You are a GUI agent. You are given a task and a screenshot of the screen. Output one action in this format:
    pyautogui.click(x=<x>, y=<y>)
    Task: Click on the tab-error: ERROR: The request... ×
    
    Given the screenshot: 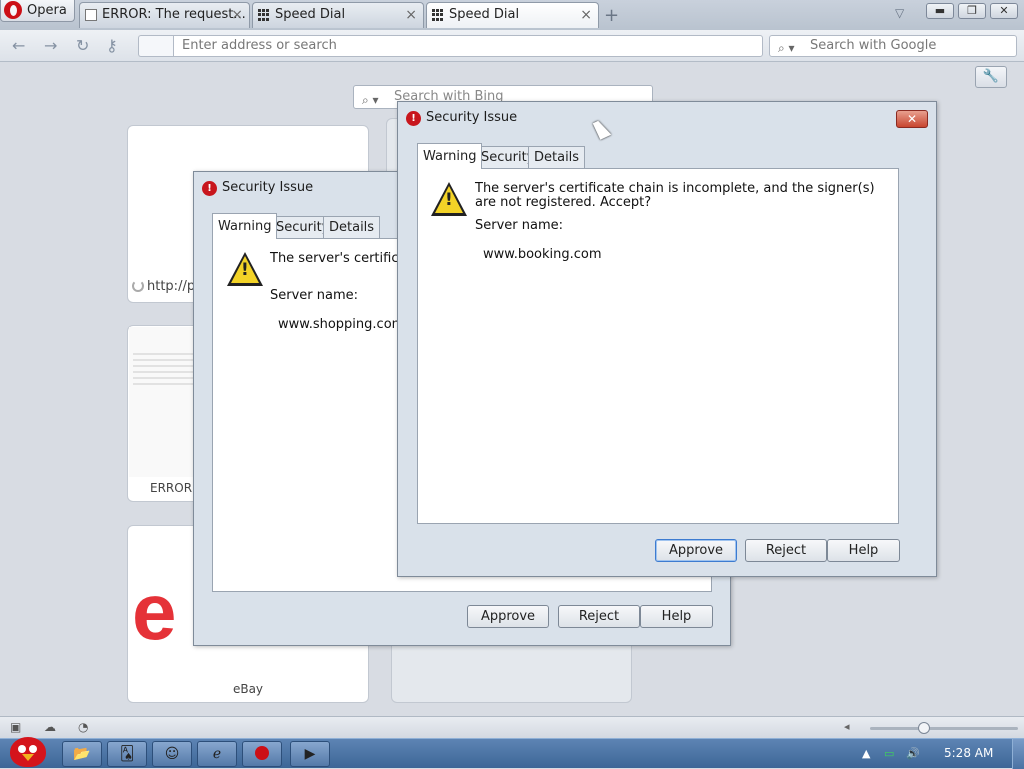 What is the action you would take?
    pyautogui.click(x=164, y=15)
    